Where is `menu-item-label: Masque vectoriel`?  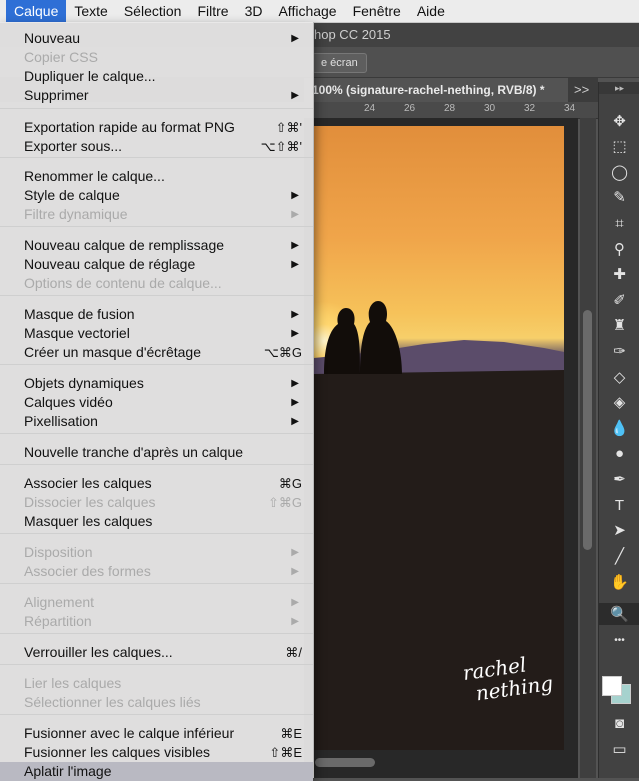 menu-item-label: Masque vectoriel is located at coordinates (77, 333).